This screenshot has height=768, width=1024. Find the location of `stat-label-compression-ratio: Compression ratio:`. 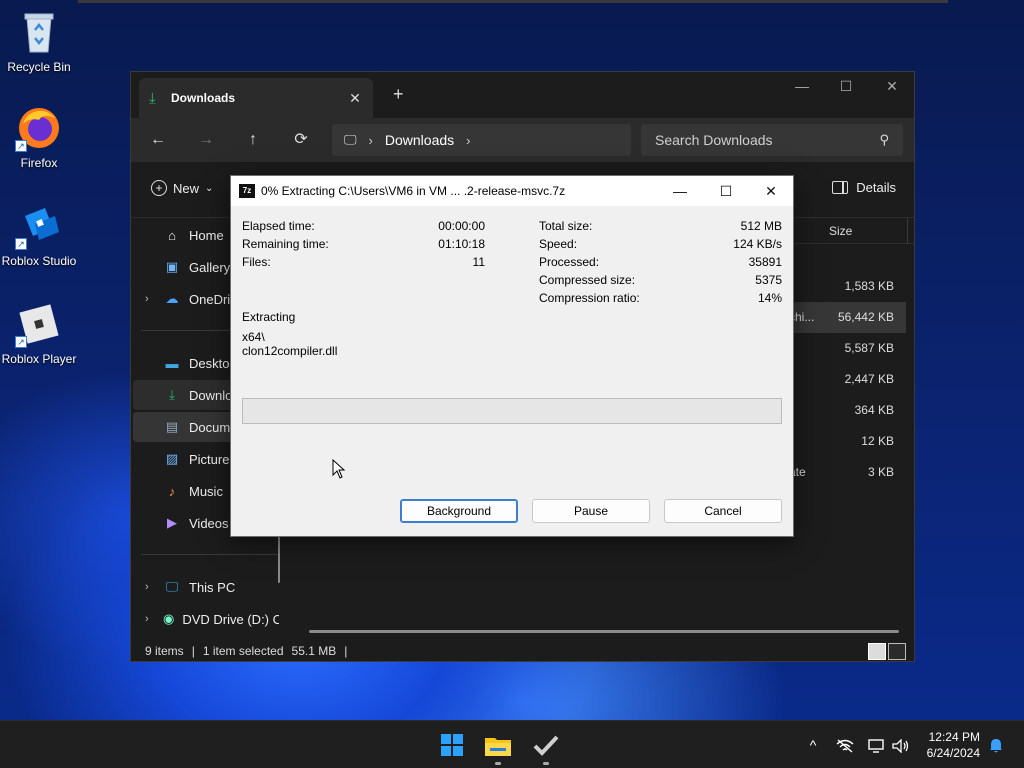

stat-label-compression-ratio: Compression ratio: is located at coordinates (589, 298).